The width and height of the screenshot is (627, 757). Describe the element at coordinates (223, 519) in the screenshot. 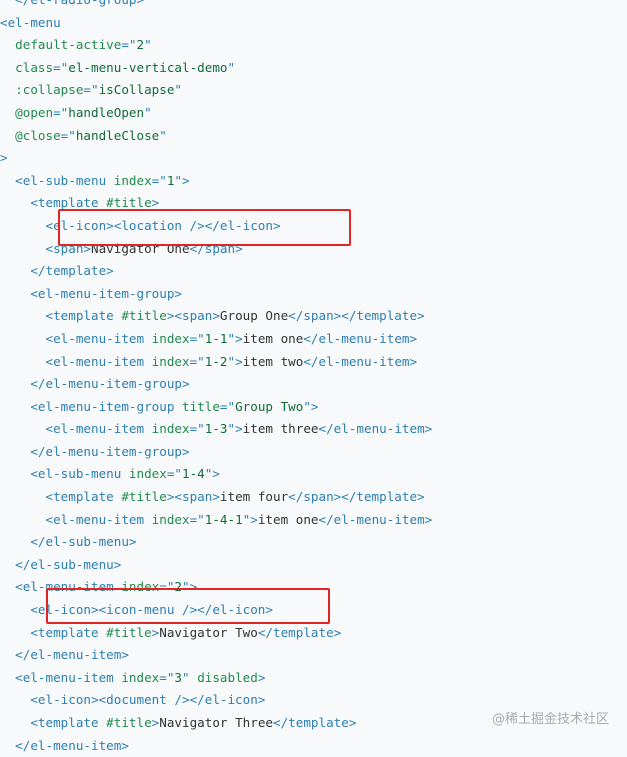

I see `code-token: 1-4-1` at that location.